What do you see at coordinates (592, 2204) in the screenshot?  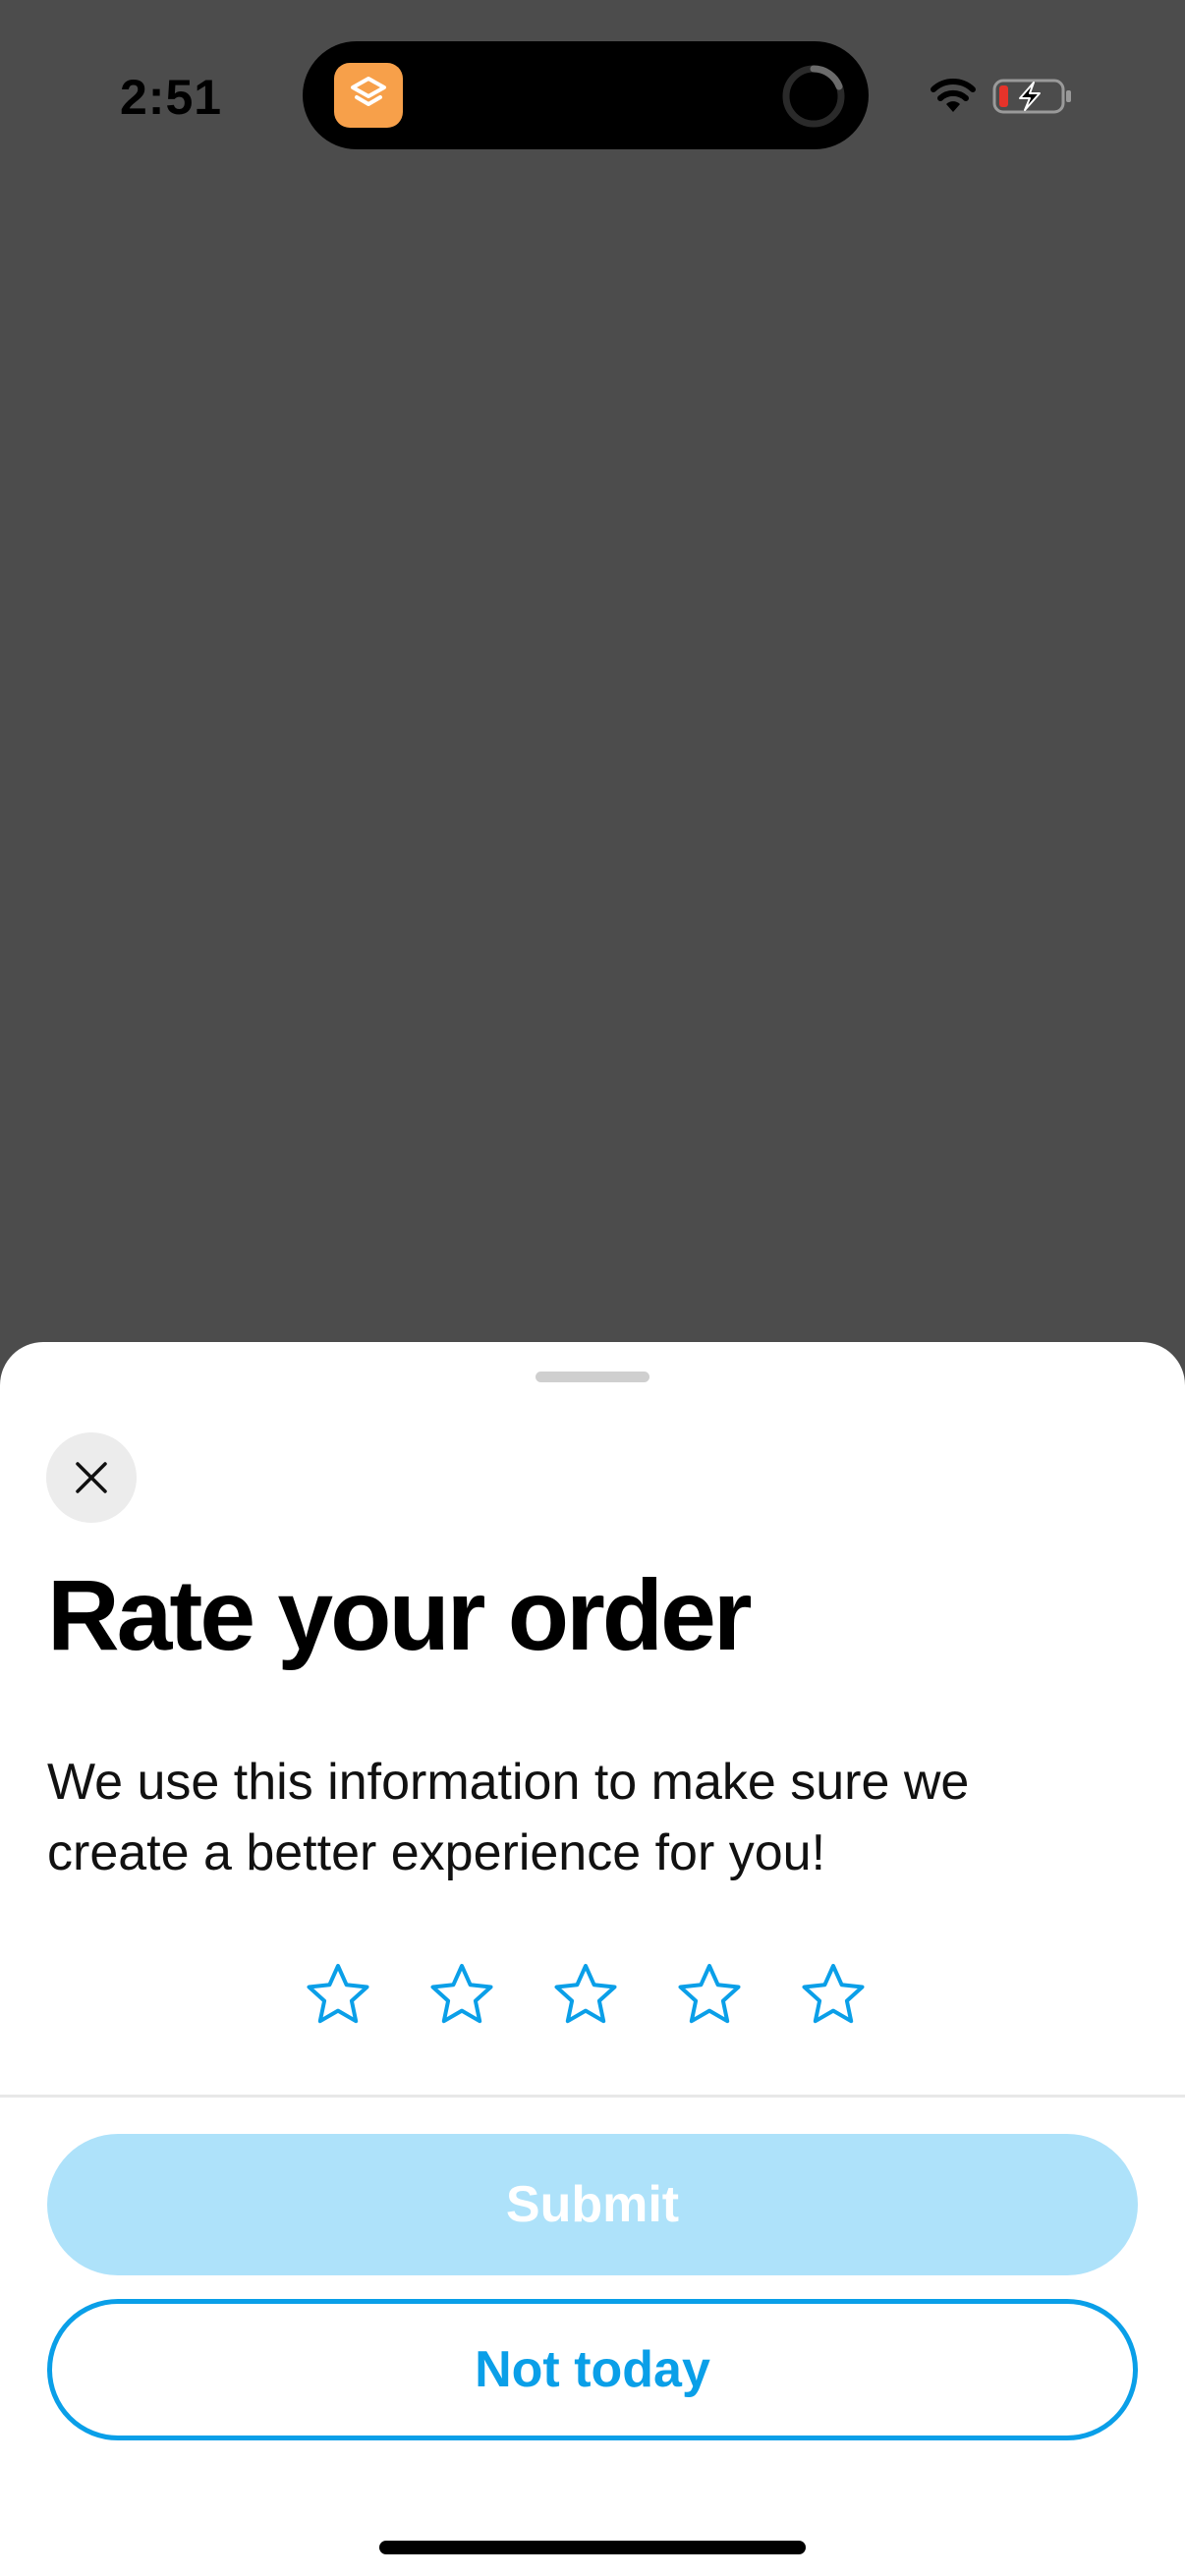 I see `submit-button: Submit` at bounding box center [592, 2204].